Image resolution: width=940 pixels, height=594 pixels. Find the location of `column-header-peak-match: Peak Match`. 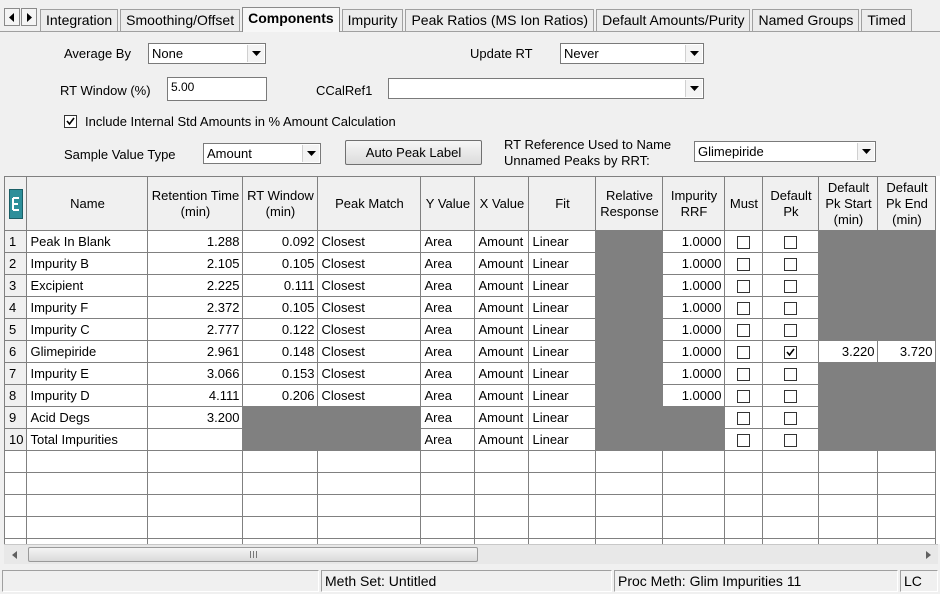

column-header-peak-match: Peak Match is located at coordinates (369, 203).